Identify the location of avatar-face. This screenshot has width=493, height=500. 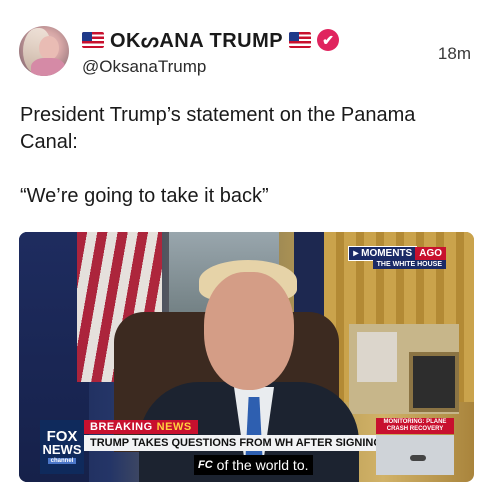
(49, 48).